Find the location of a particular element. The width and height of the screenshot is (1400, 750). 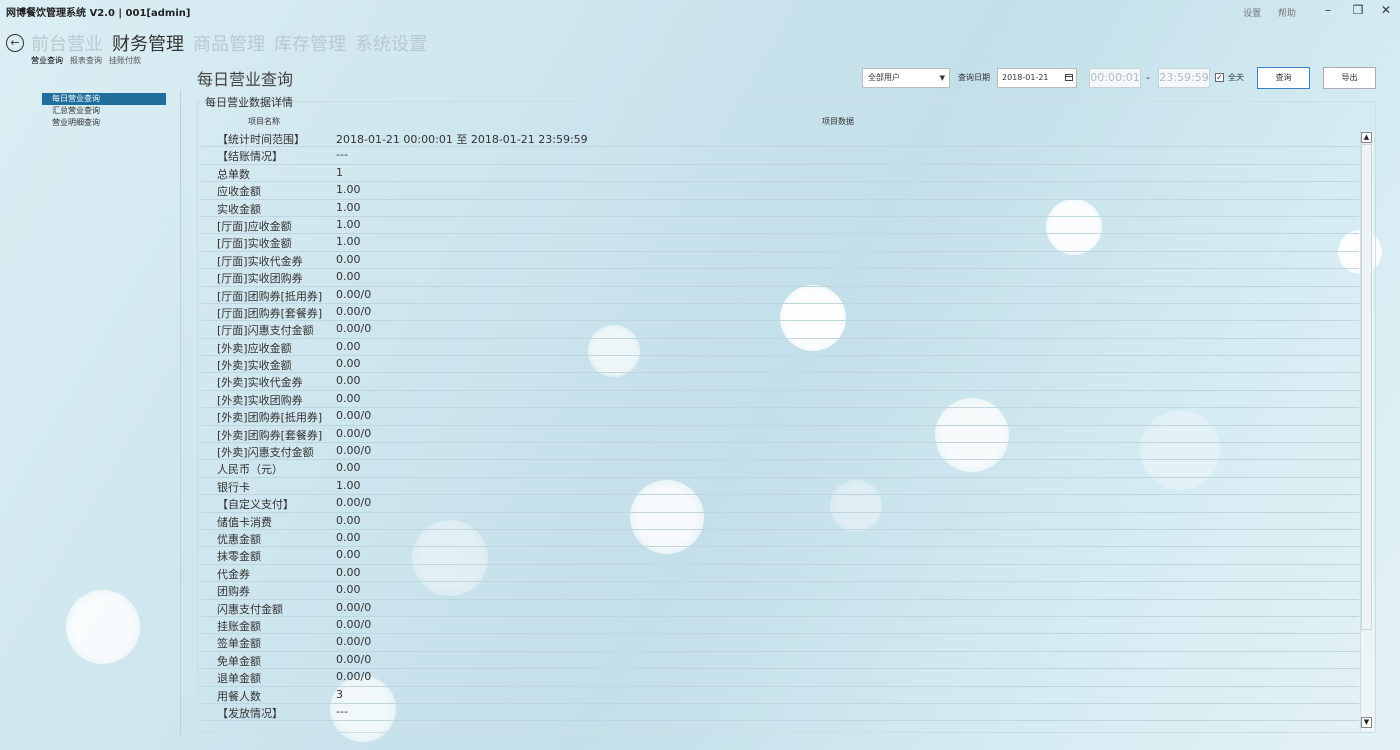

scrollbar-thumb is located at coordinates (1366, 387).